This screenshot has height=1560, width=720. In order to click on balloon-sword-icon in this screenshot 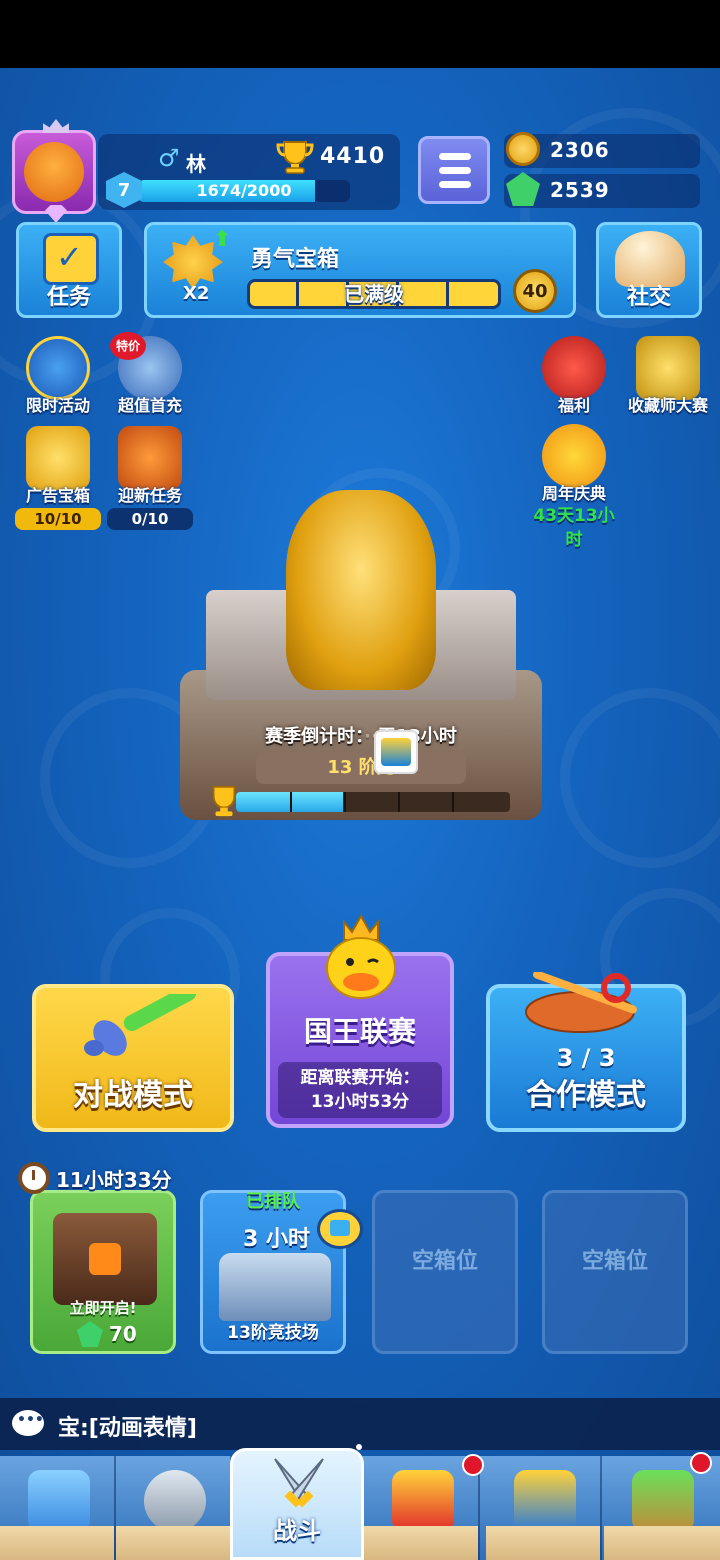, I will do `click(140, 1025)`.